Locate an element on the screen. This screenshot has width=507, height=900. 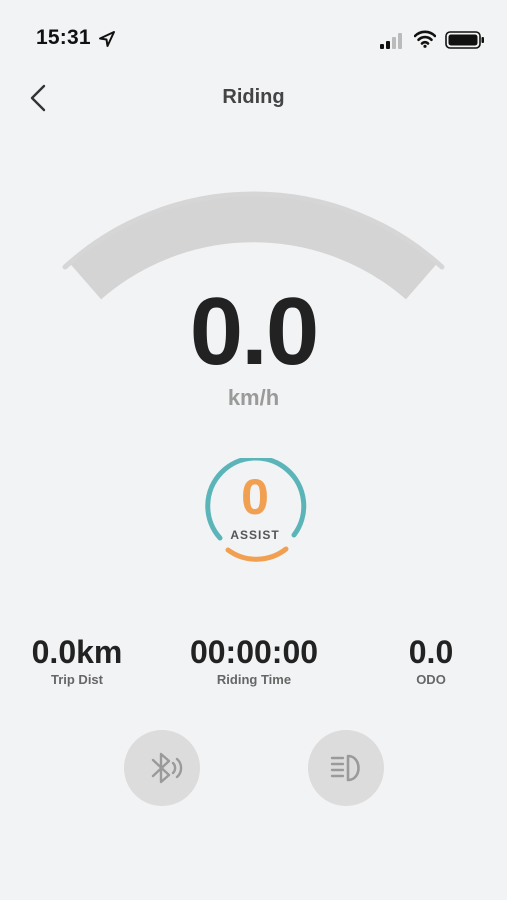
assist-level-value: 0 is located at coordinates (255, 497).